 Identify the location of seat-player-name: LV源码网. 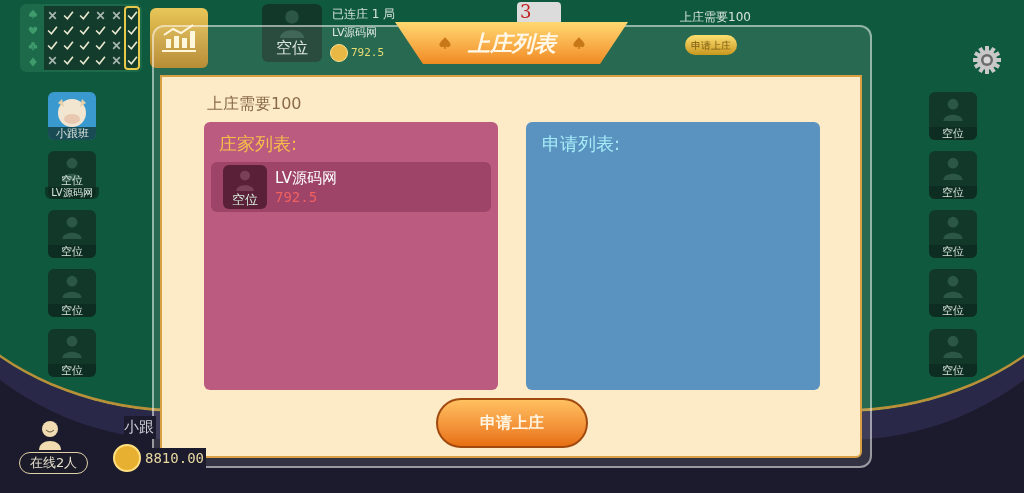
(72, 193).